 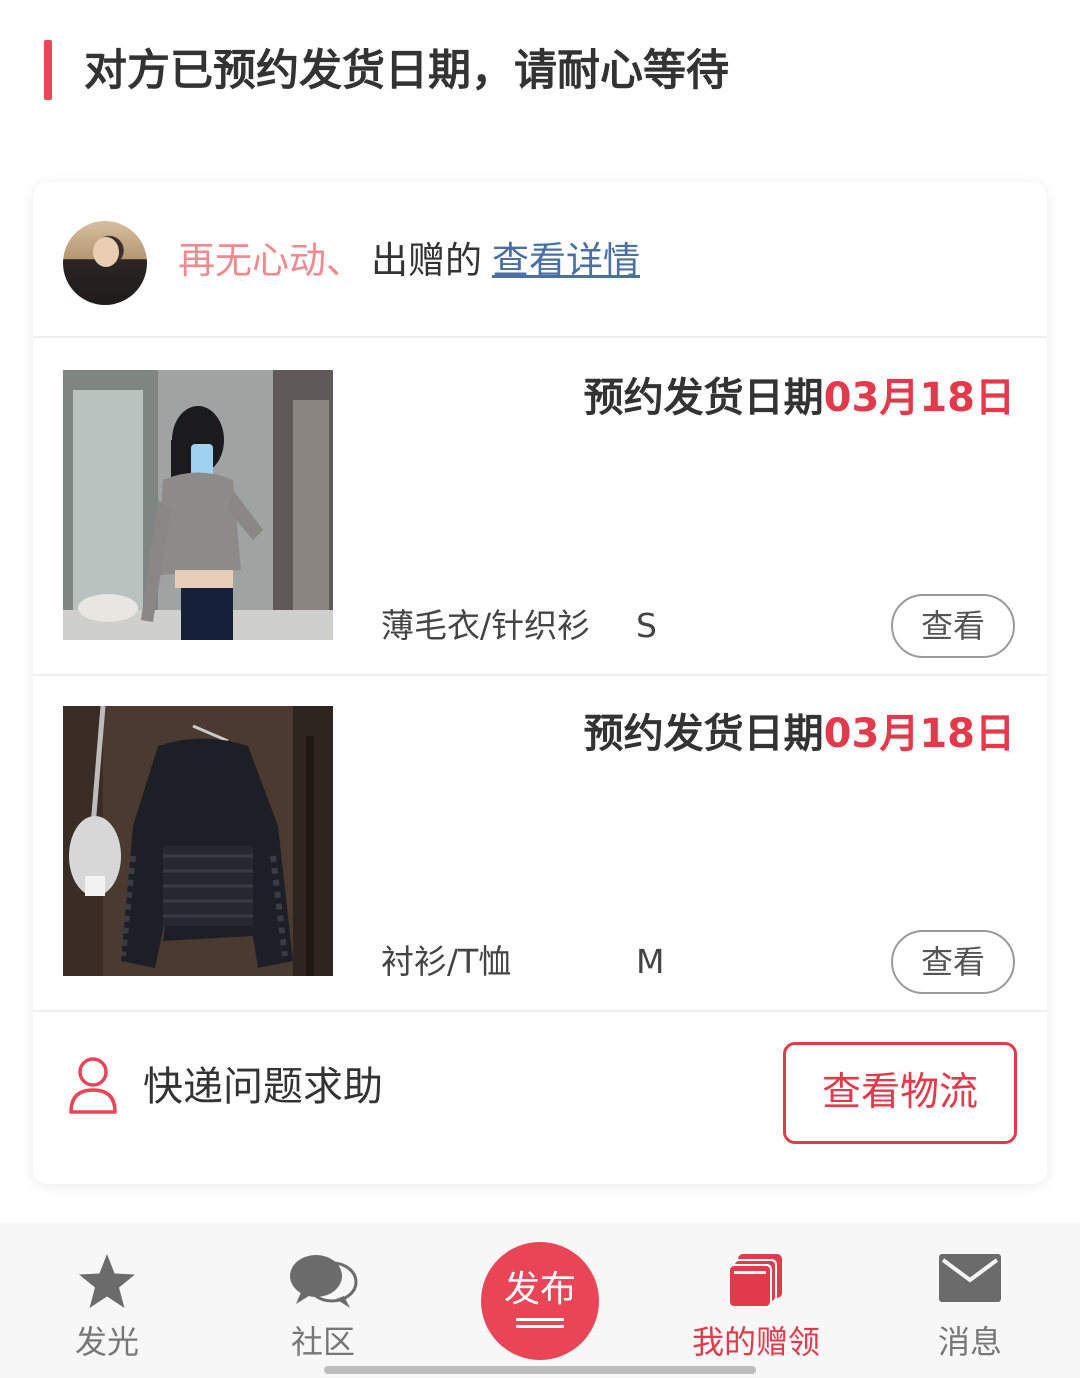 I want to click on donor-suffix: 出赠的, so click(x=426, y=260).